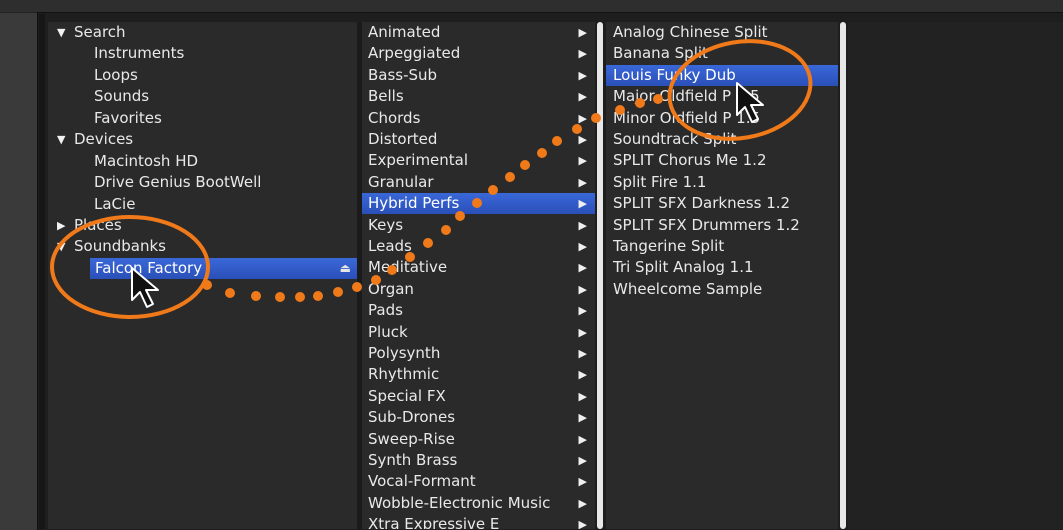  I want to click on sidebar-item-sounds: Sounds, so click(202, 96).